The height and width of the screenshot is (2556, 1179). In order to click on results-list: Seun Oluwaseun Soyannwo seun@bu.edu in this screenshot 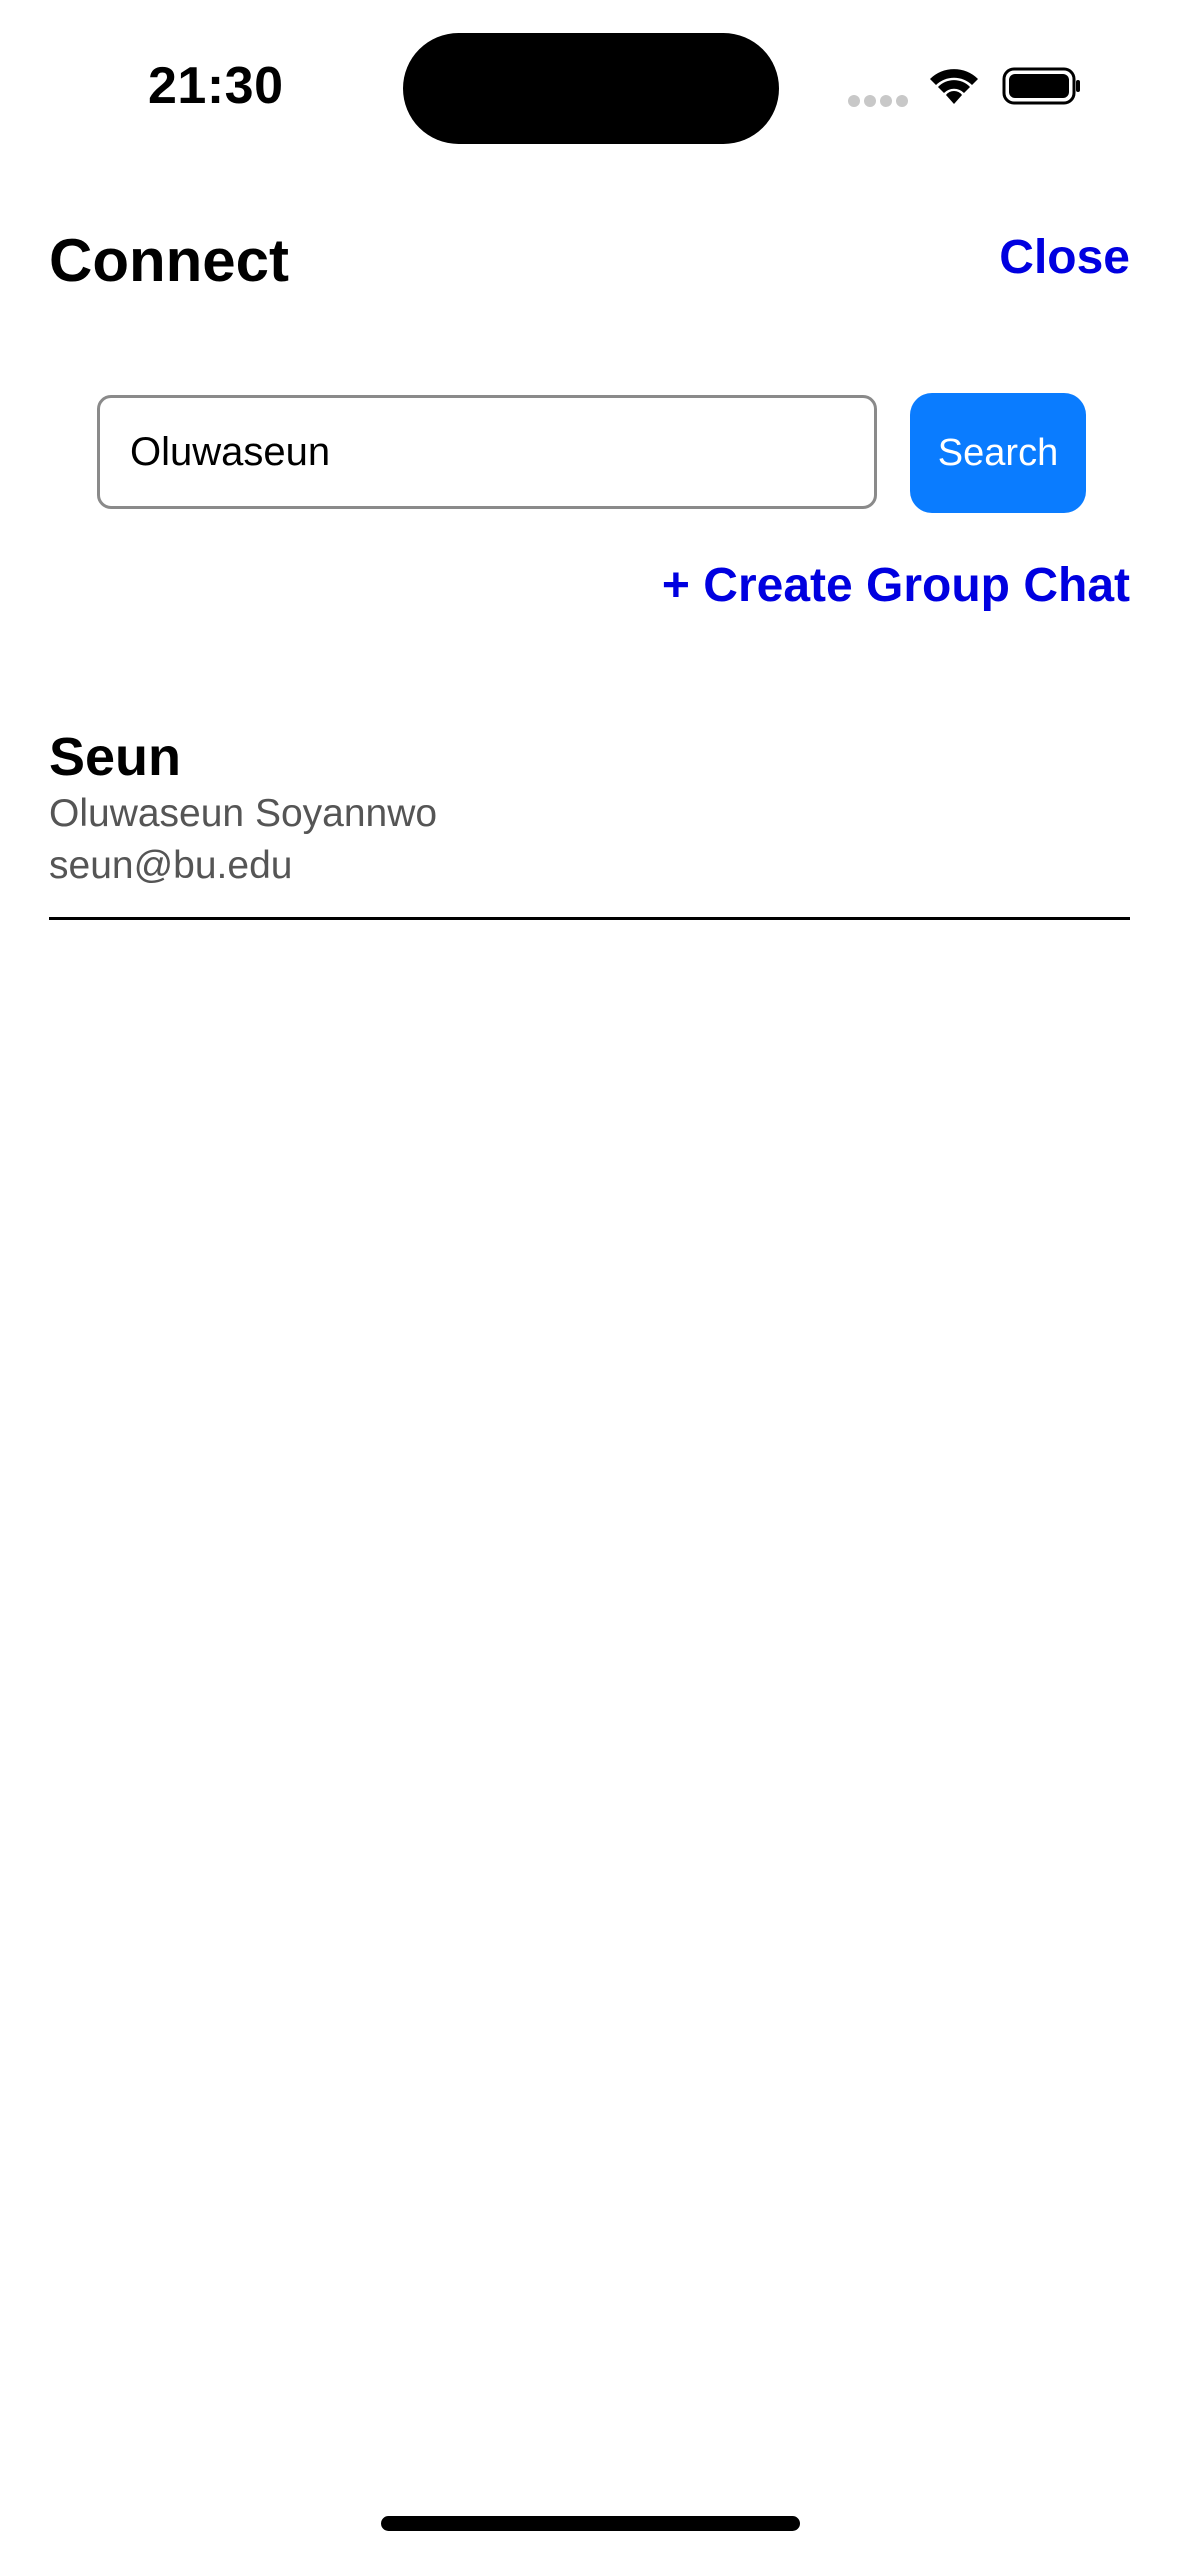, I will do `click(589, 820)`.